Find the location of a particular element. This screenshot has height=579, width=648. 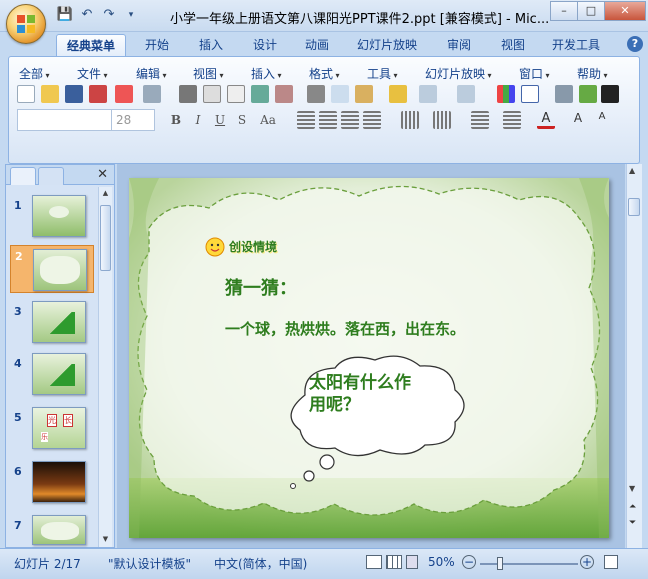

tab-slideshow: 幻灯片放映 is located at coordinates (387, 45).